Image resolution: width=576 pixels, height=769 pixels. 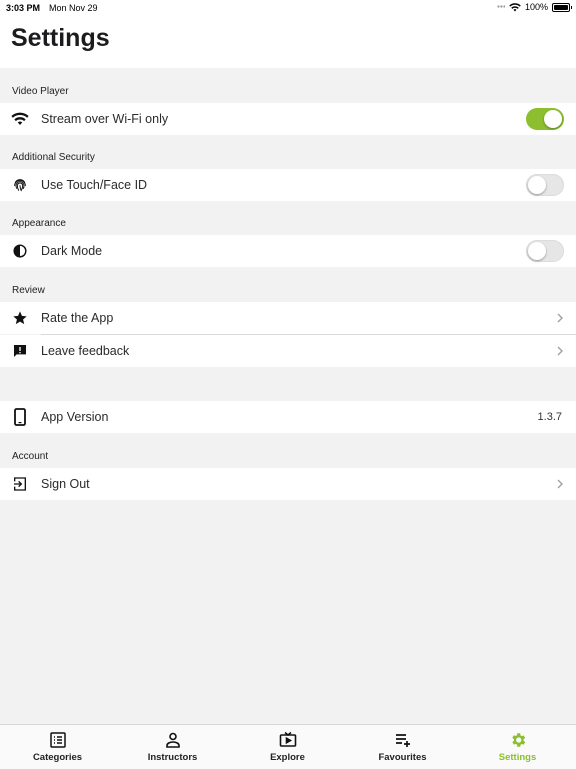 What do you see at coordinates (20, 185) in the screenshot?
I see `fingerprint-icon` at bounding box center [20, 185].